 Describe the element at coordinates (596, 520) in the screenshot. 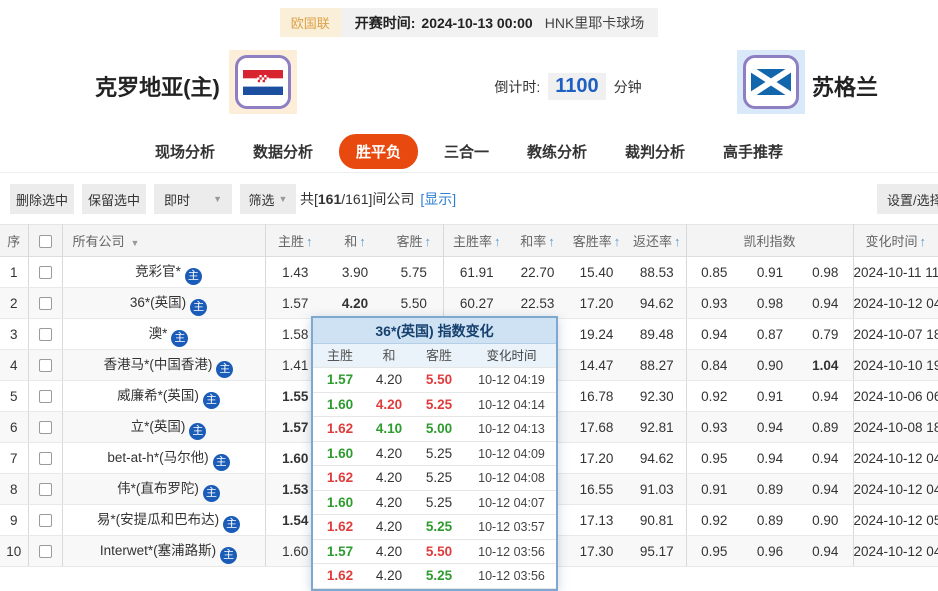

I see `away-rate-cell: 17.13` at that location.